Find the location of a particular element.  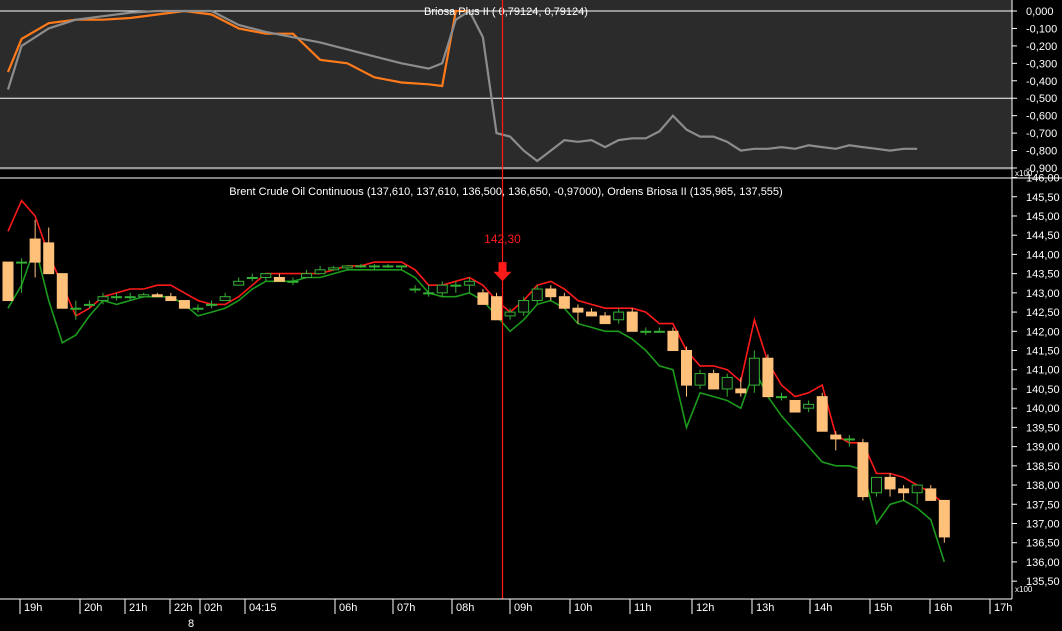

osc-y-tick-label: -0,800 is located at coordinates (1041, 152).